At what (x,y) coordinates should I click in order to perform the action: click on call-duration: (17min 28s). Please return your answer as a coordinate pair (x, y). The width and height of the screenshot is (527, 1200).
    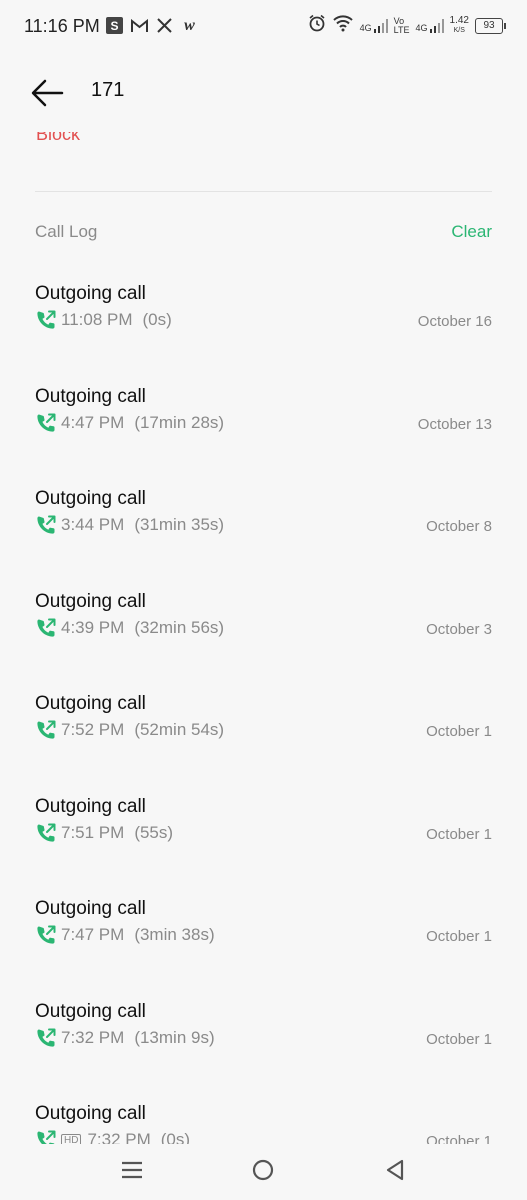
    Looking at the image, I should click on (179, 422).